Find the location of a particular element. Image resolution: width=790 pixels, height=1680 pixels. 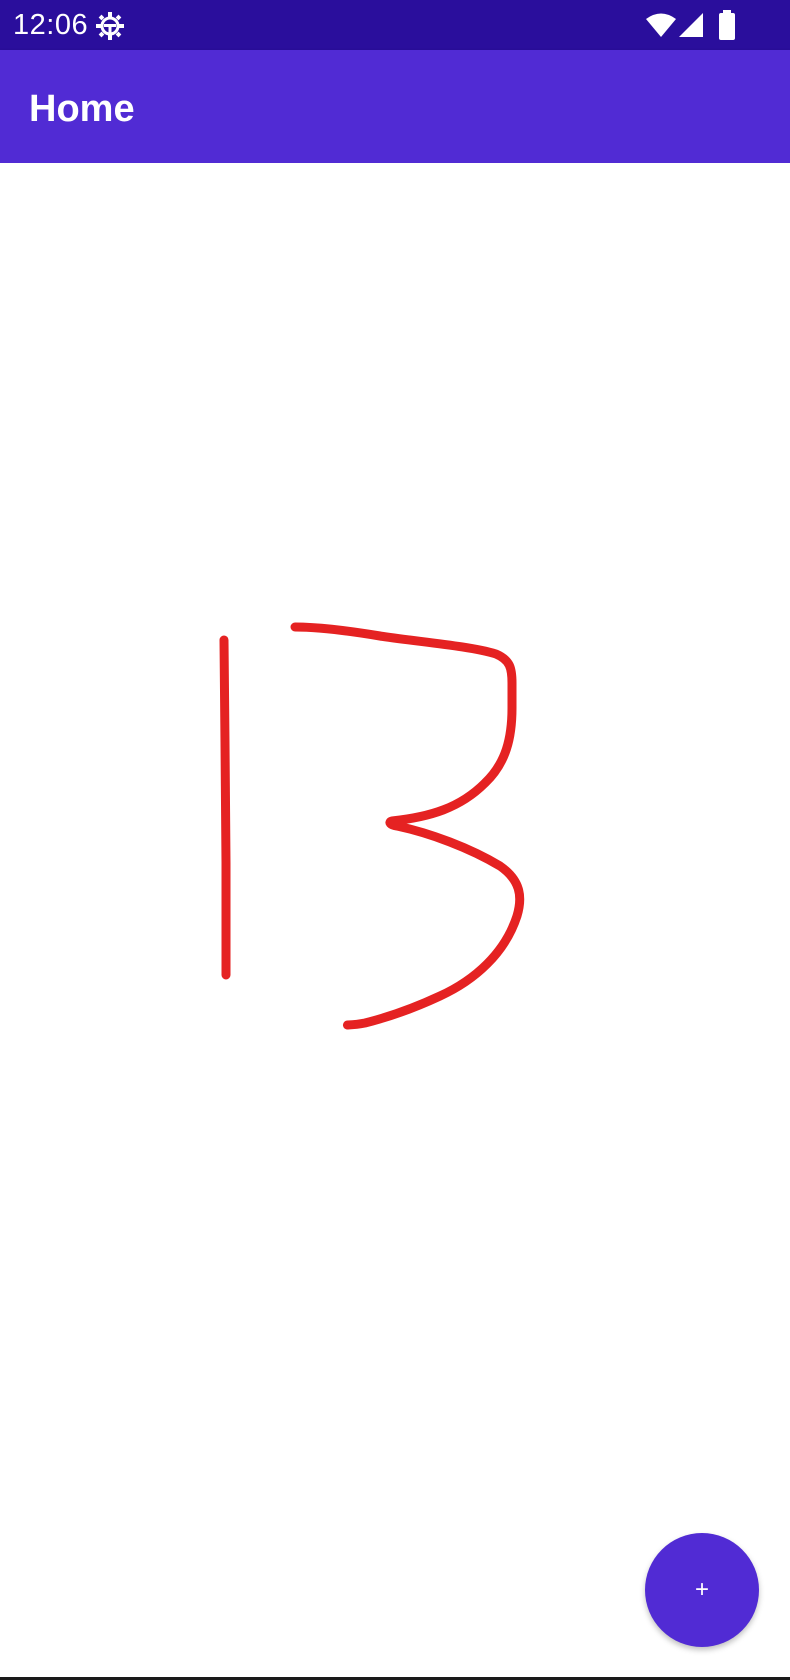

drawing-strokes is located at coordinates (372, 826).